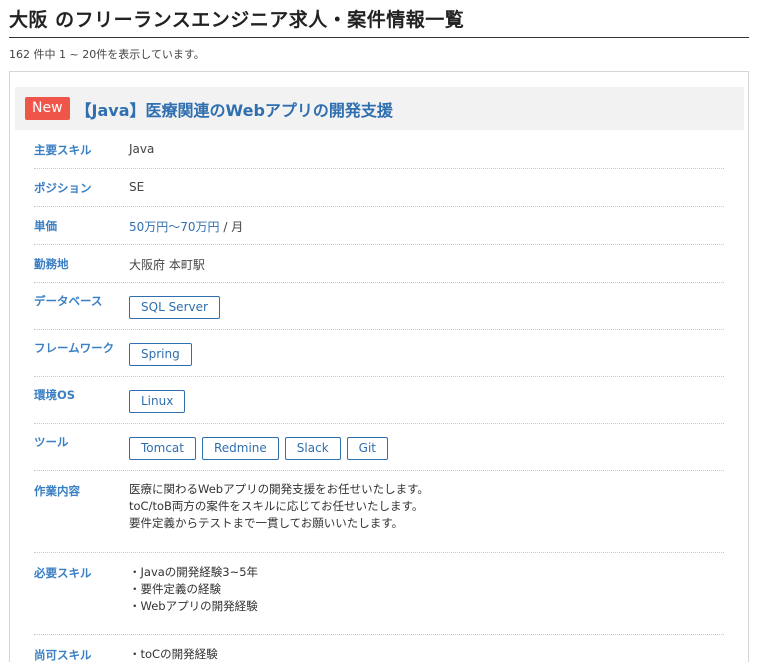  I want to click on preferred-skill-item: ・toCの開発経験, so click(173, 654).